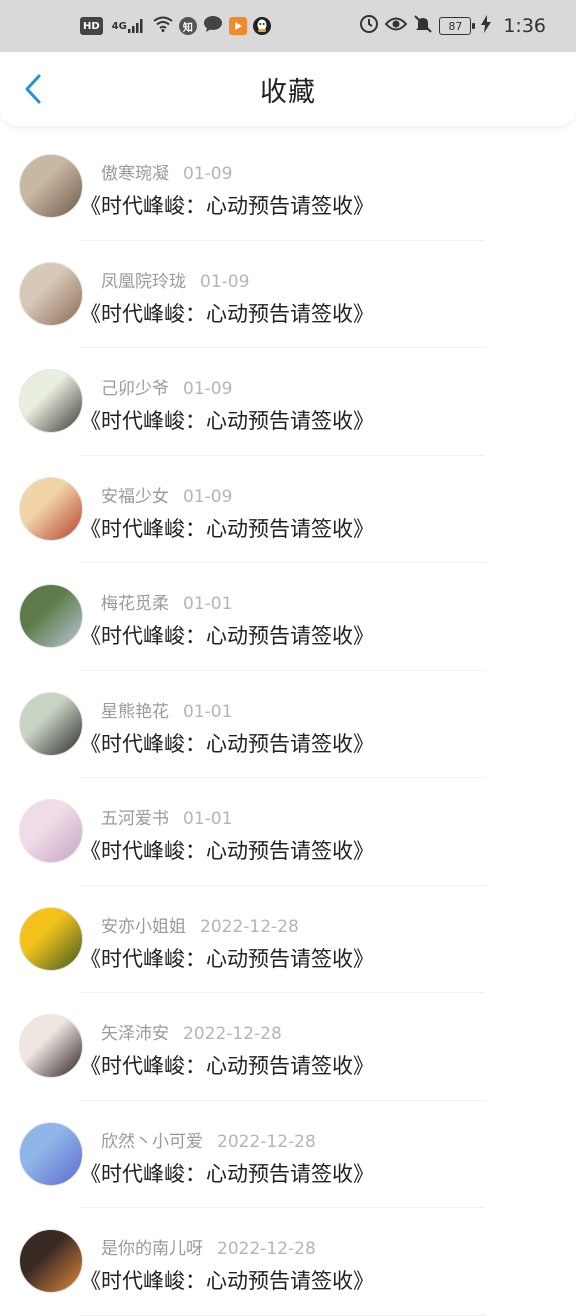 The width and height of the screenshot is (576, 1316). Describe the element at coordinates (288, 92) in the screenshot. I see `page-title: 收藏` at that location.